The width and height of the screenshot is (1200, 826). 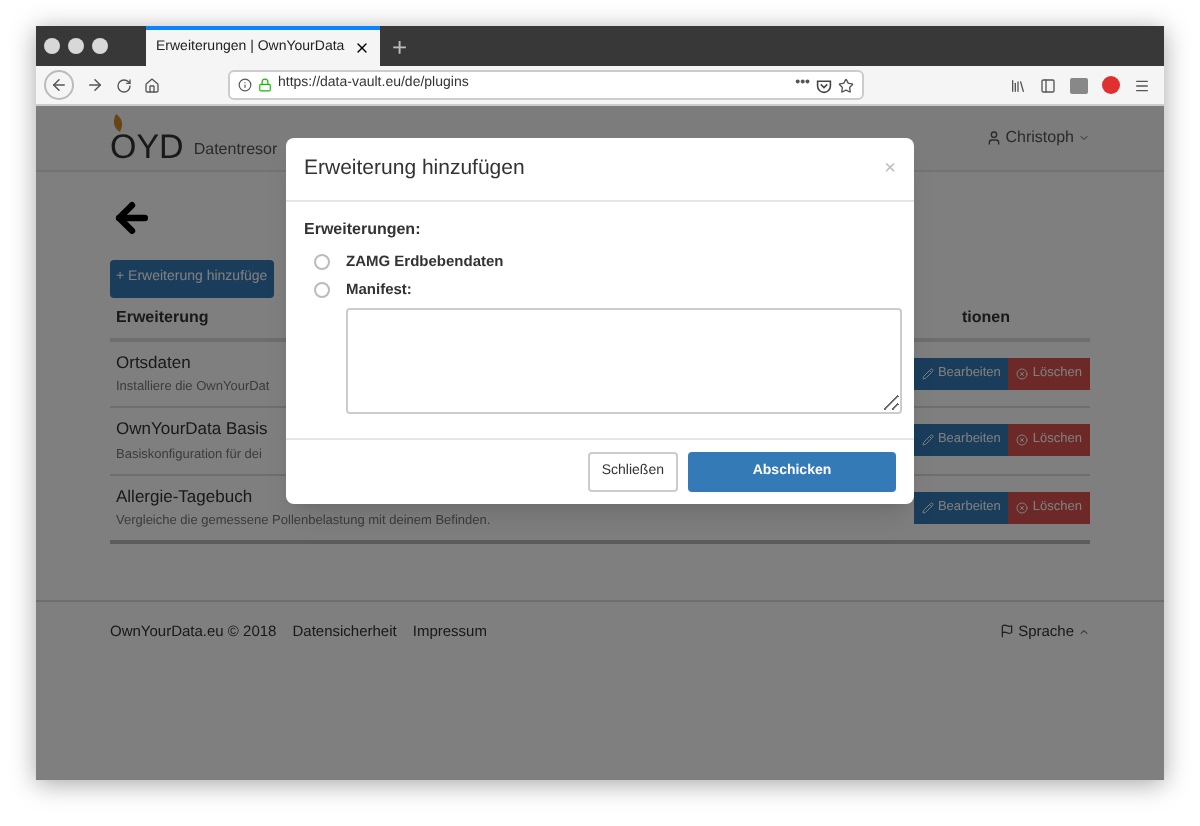 I want to click on close-icon, so click(x=362, y=48).